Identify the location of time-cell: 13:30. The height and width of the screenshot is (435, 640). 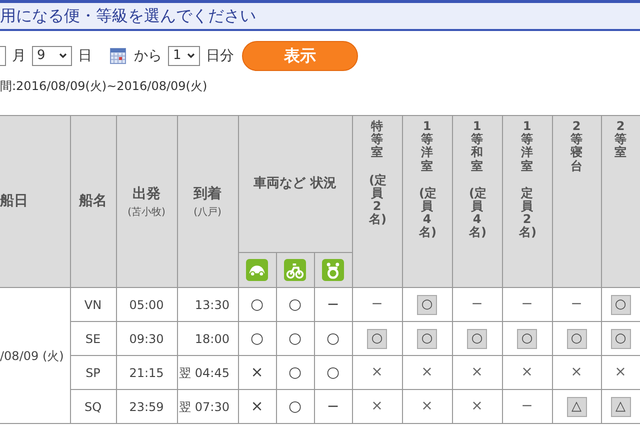
(212, 305).